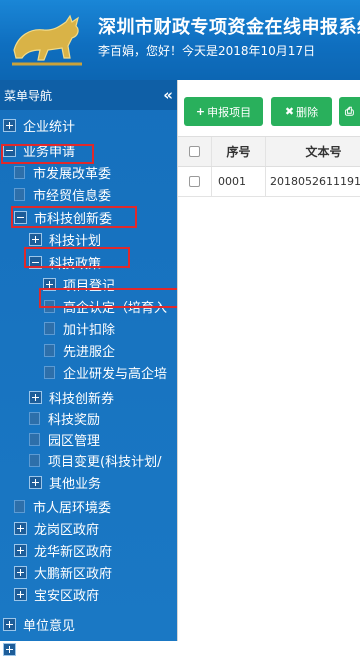 This screenshot has width=360, height=660. Describe the element at coordinates (88, 172) in the screenshot. I see `nav-item-development-reform: 市发展改革委` at that location.